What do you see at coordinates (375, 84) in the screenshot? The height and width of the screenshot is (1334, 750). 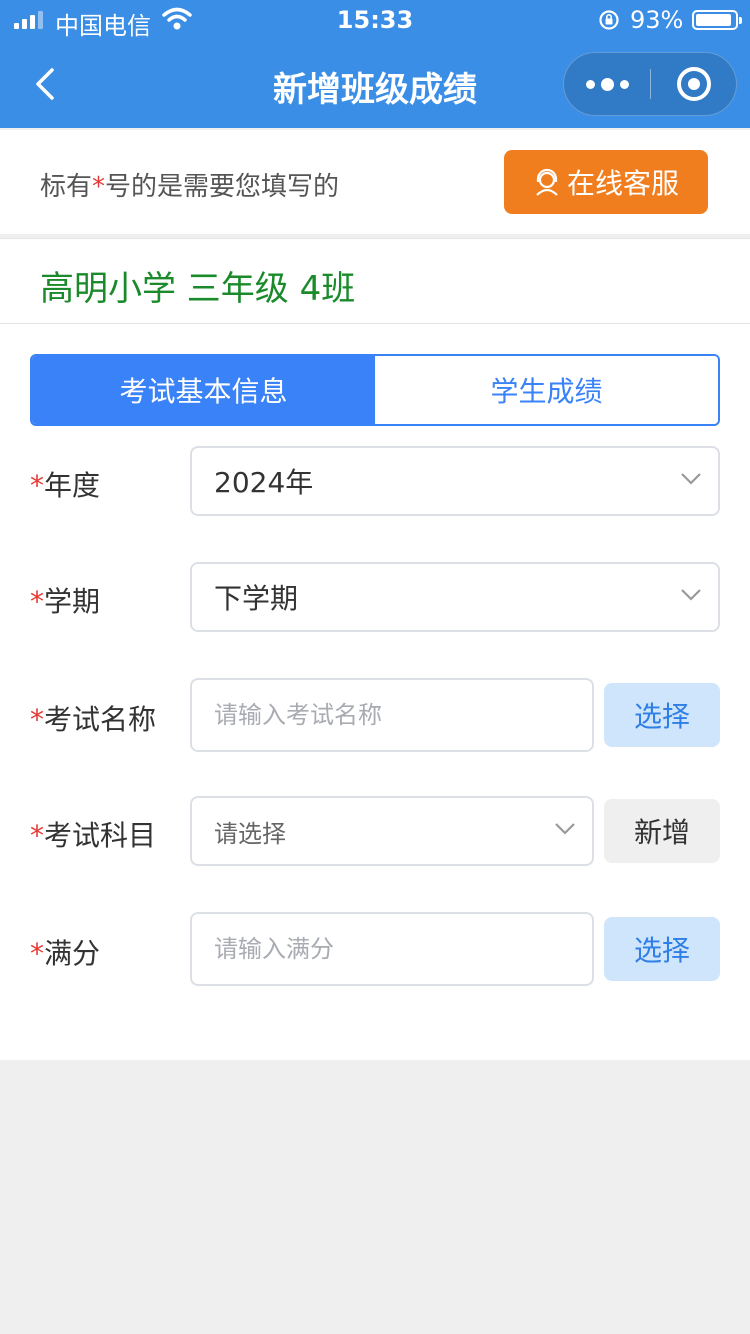 I see `nav-bar: 新增班级成绩` at bounding box center [375, 84].